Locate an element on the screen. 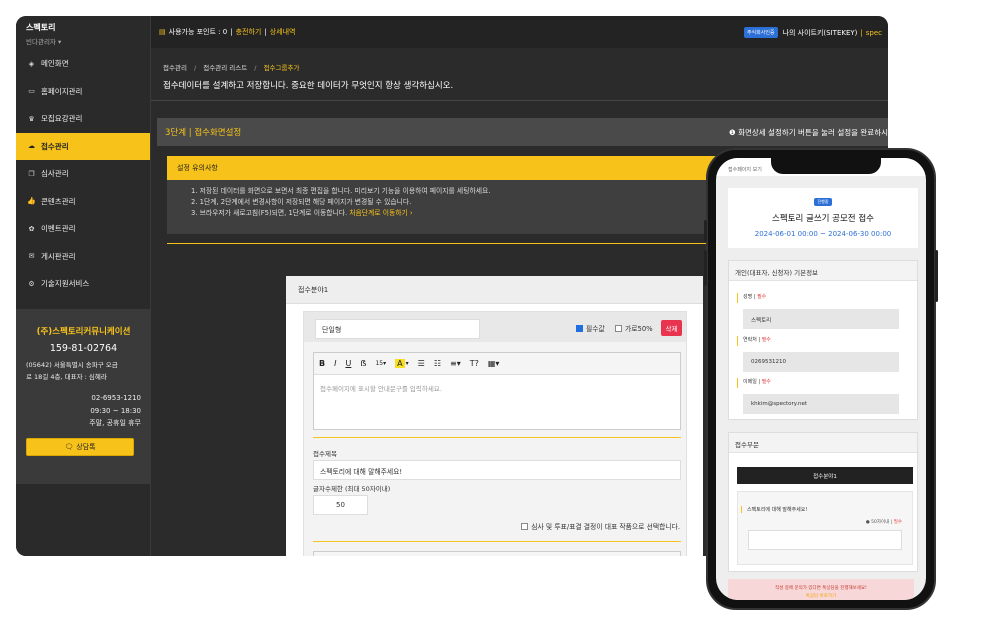 Image resolution: width=1000 pixels, height=618 pixels. representative-checkbox: 심사 및 투표/표결 결정이 대표 작품으로 선택합니다. is located at coordinates (600, 526).